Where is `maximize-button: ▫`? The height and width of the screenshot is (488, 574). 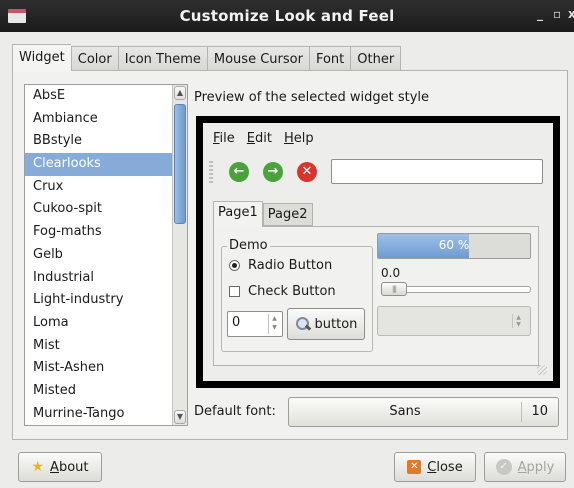 maximize-button: ▫ is located at coordinates (557, 14).